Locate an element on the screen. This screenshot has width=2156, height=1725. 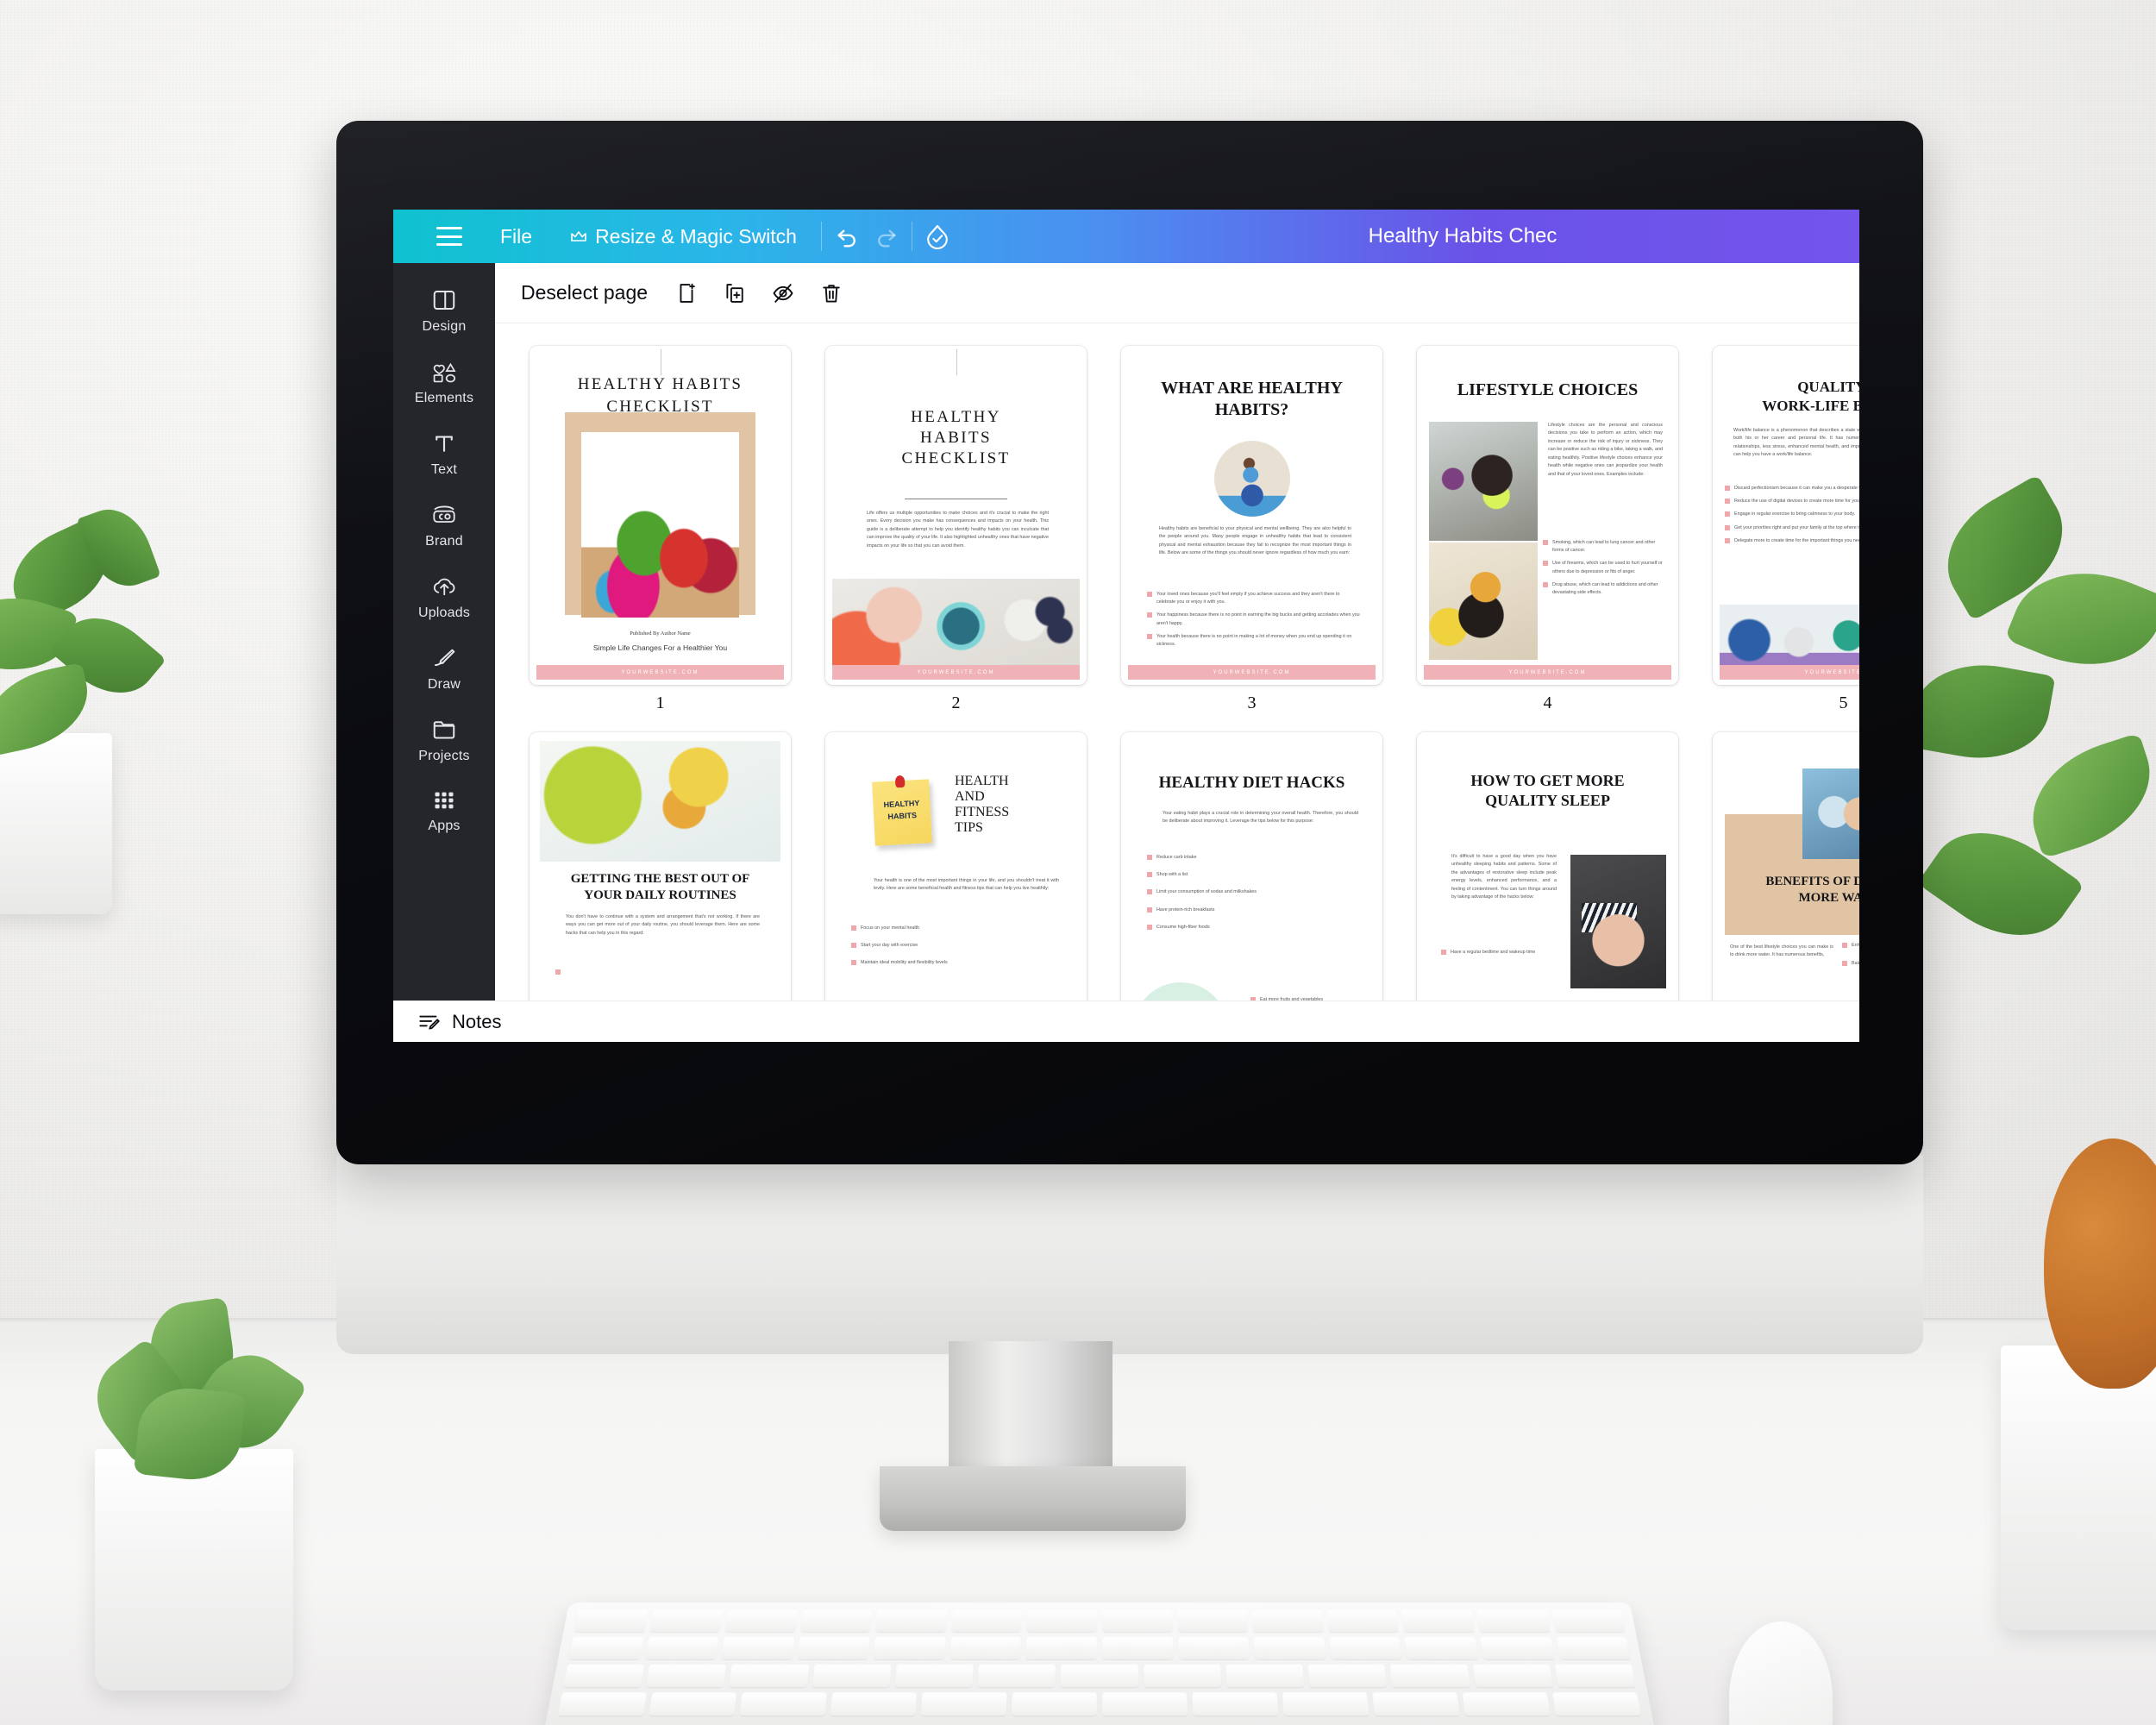
sidebar-item-label: Projects is located at coordinates (444, 756).